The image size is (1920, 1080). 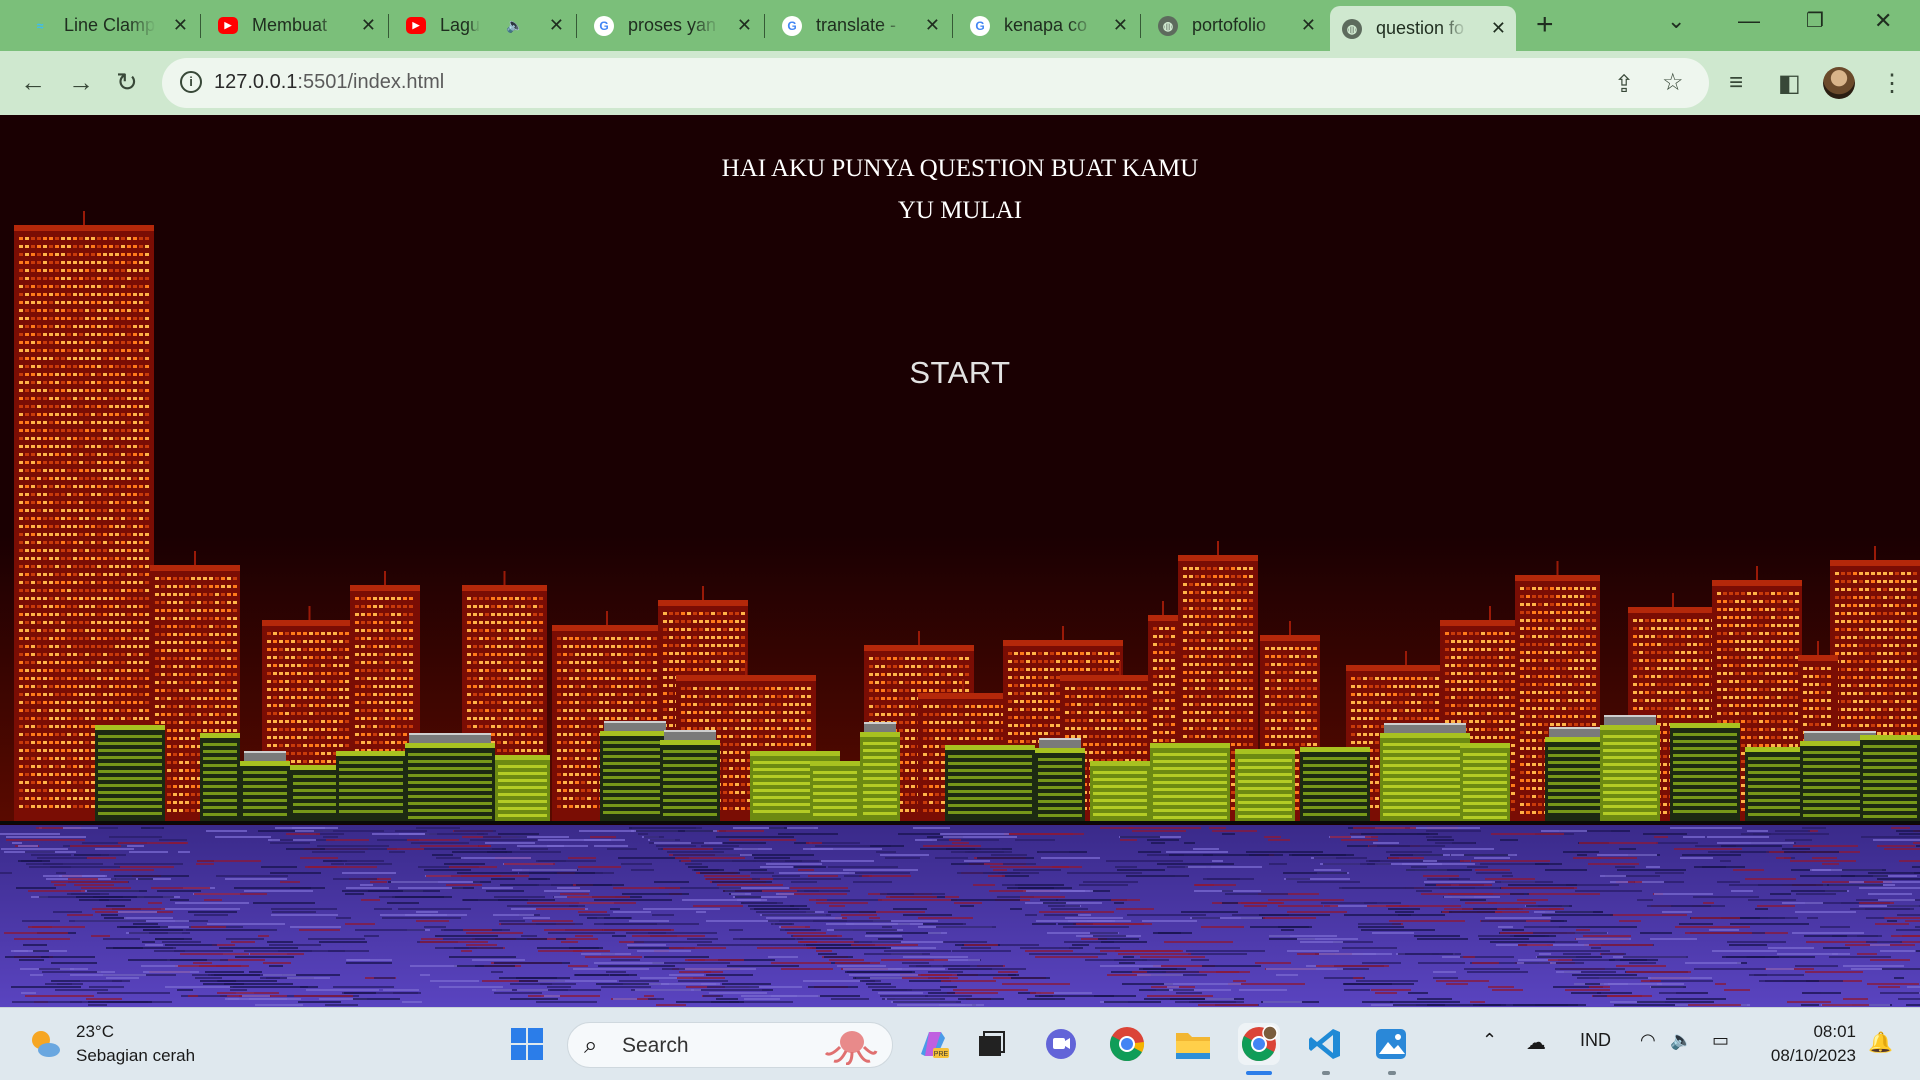 I want to click on back-button: ←, so click(x=33, y=82).